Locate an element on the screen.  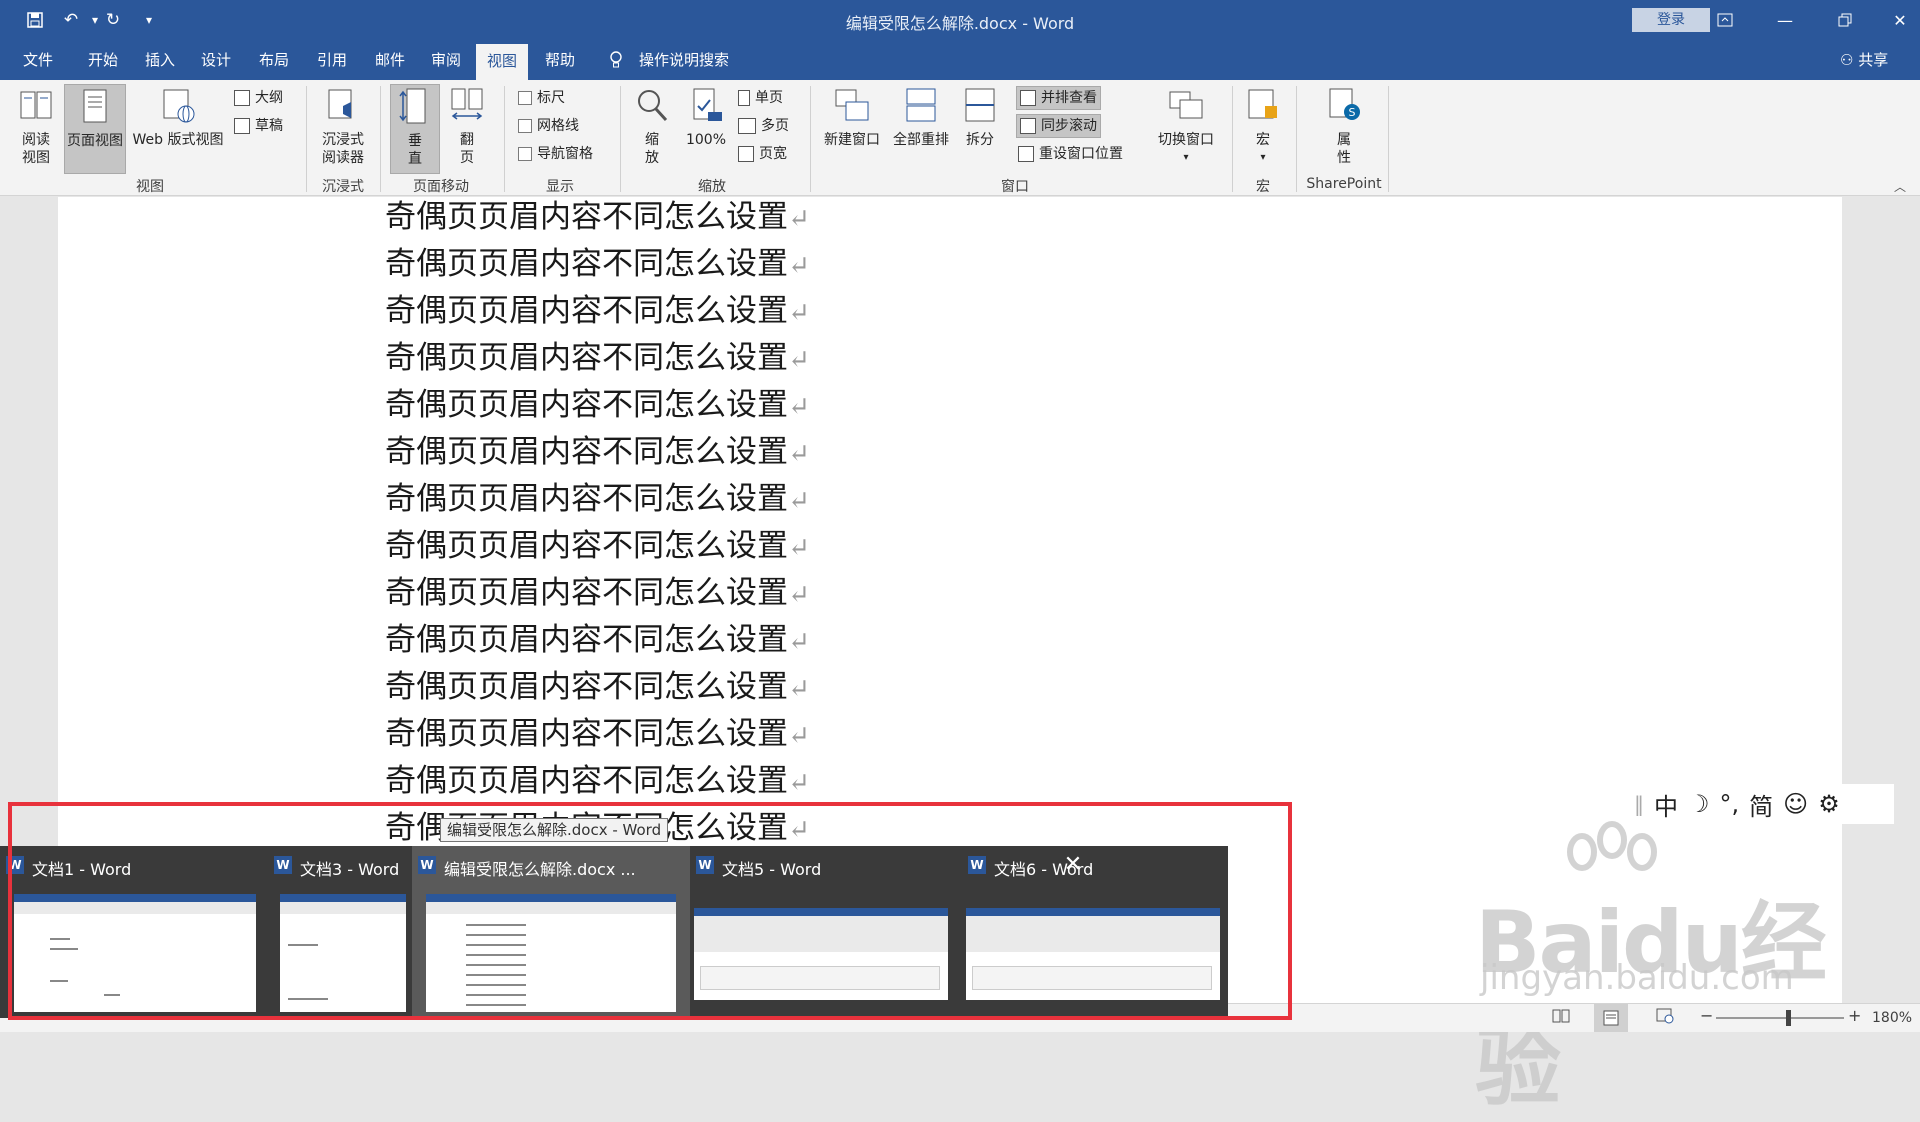
title-bar: ↶ ▾ ↻ ▾ 编辑受限怎么解除.docx - Word 登录 — ✕ is located at coordinates (960, 20).